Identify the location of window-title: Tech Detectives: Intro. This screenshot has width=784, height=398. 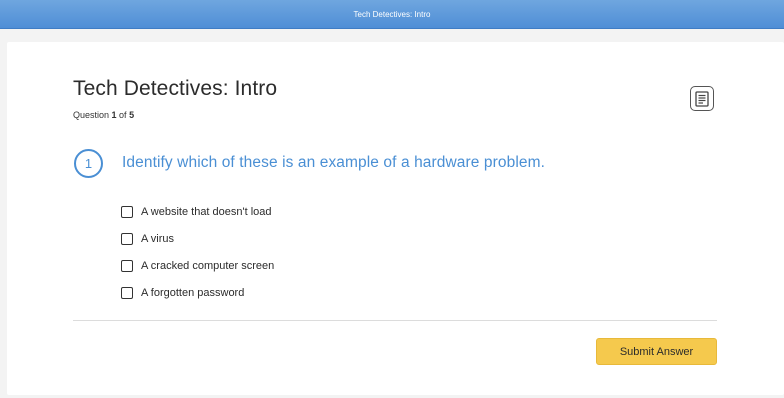
(392, 14).